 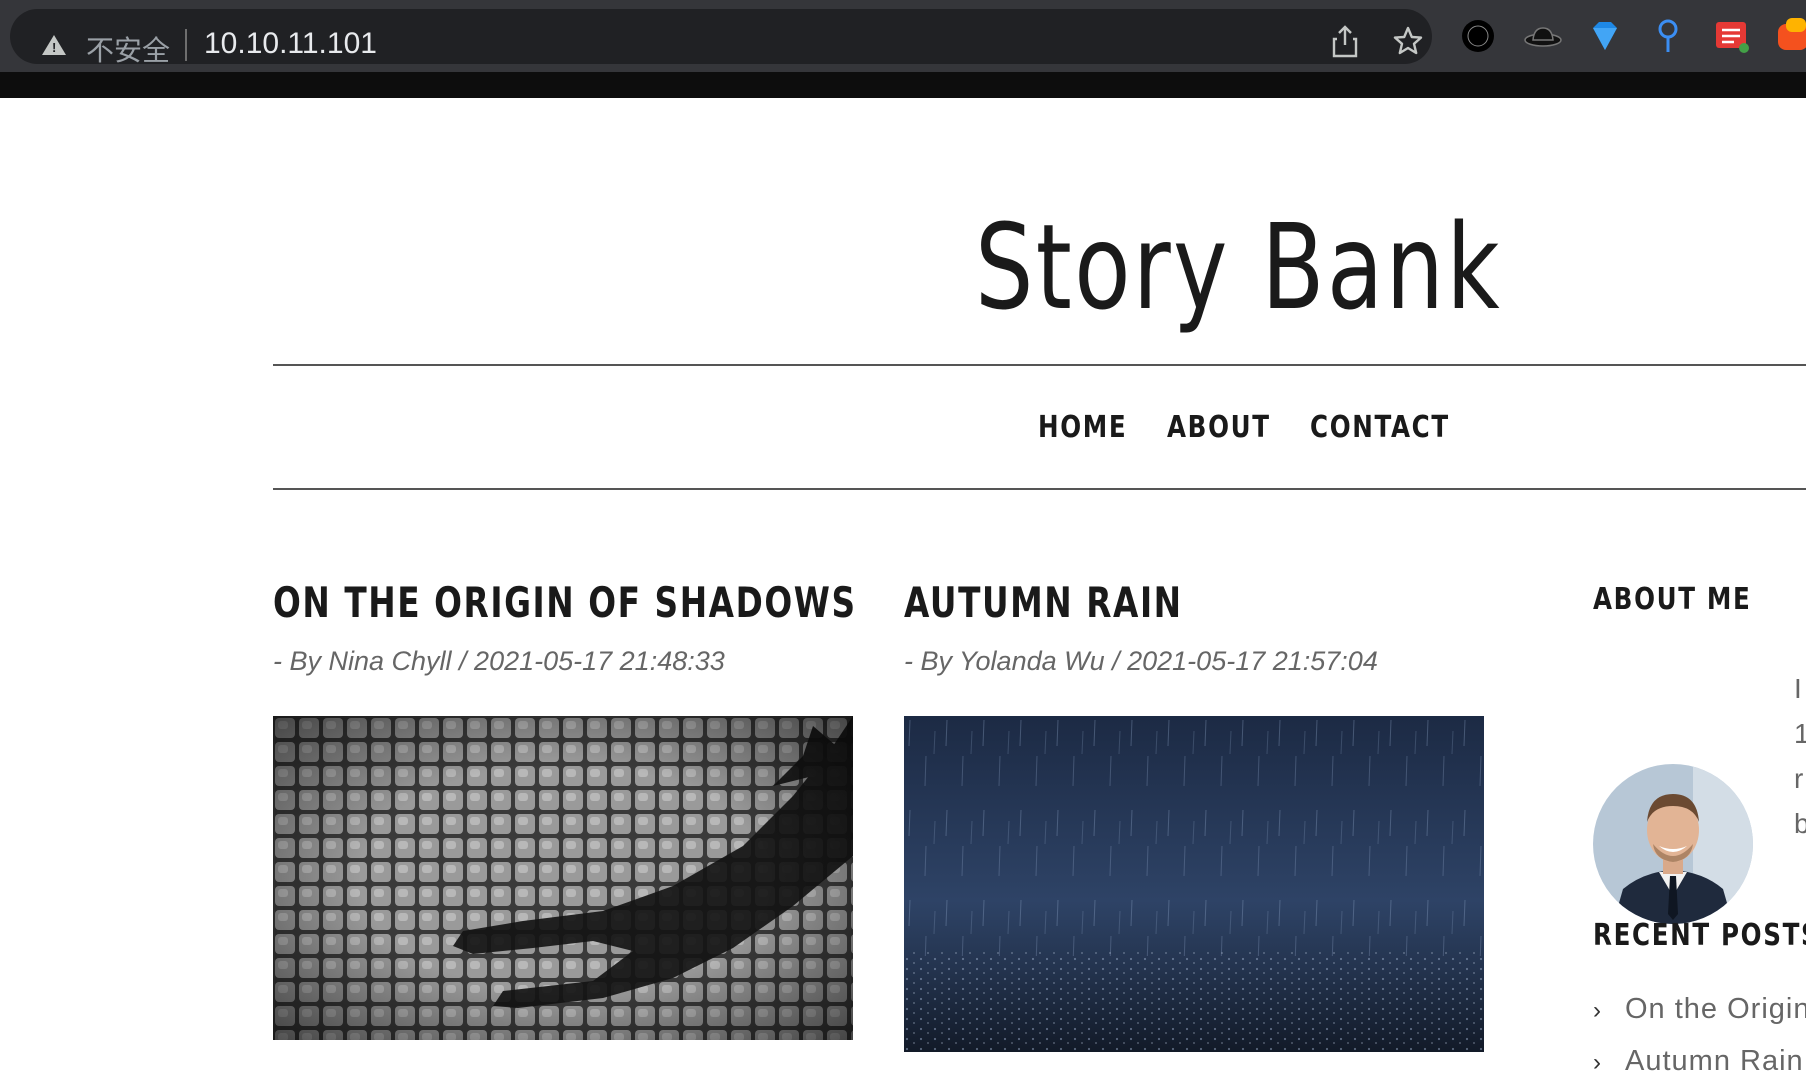 I want to click on post-title: ON THE ORIGIN OF SHADOWS, so click(x=565, y=602).